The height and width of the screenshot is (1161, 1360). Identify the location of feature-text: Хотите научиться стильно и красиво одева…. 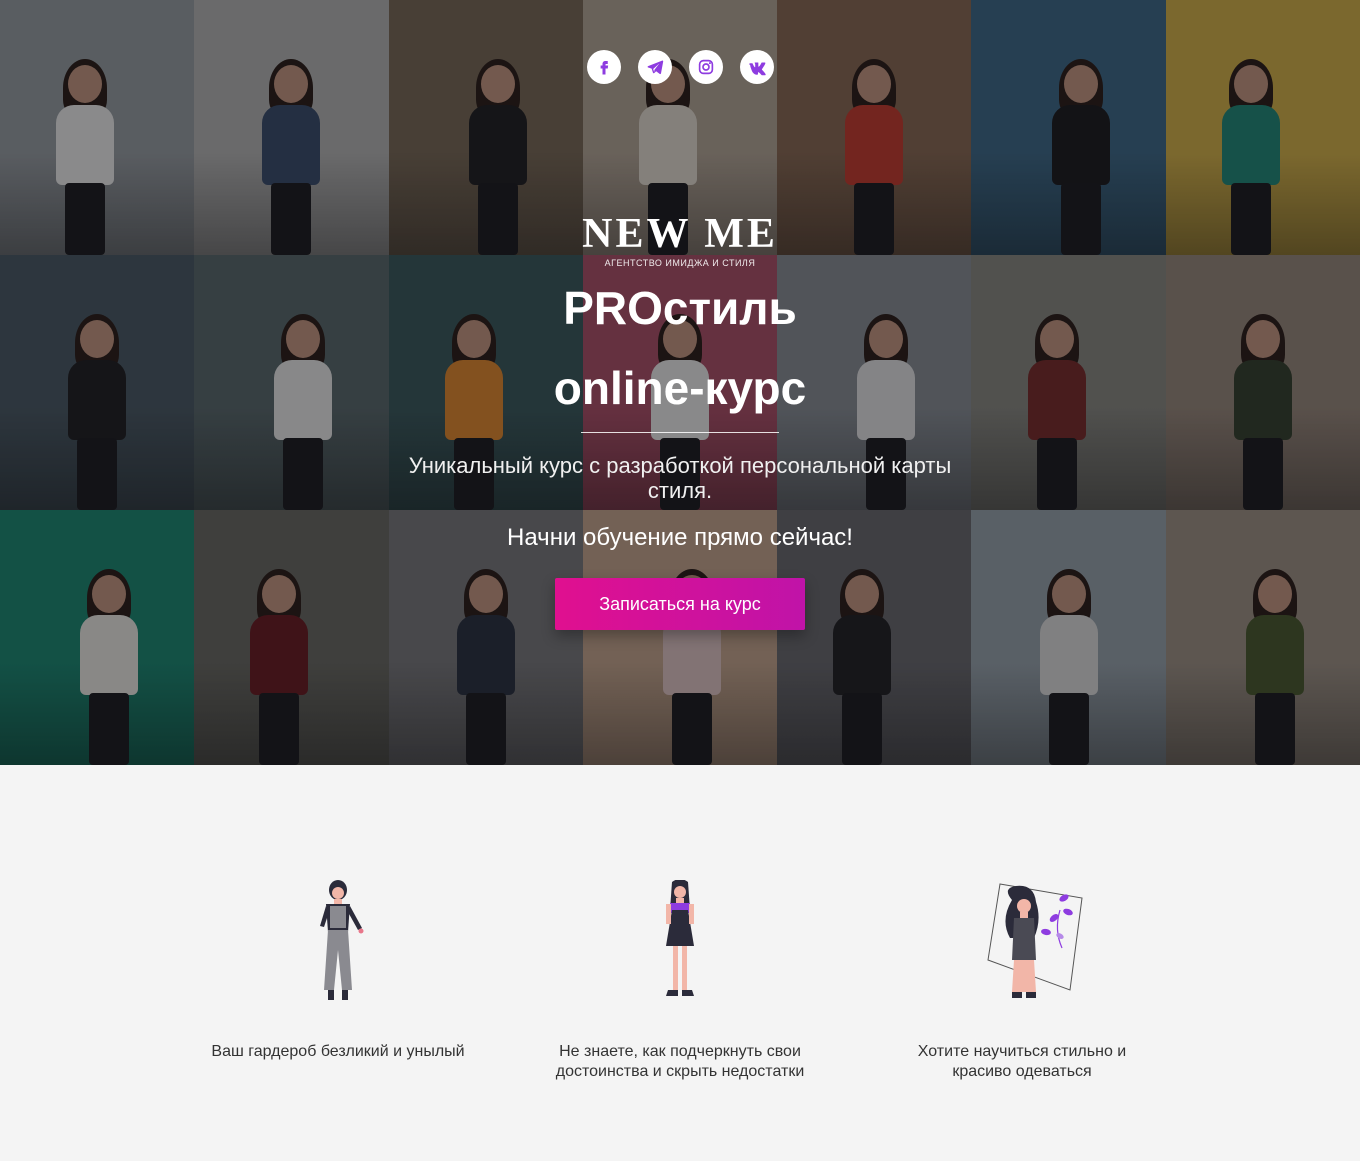
(1022, 1061).